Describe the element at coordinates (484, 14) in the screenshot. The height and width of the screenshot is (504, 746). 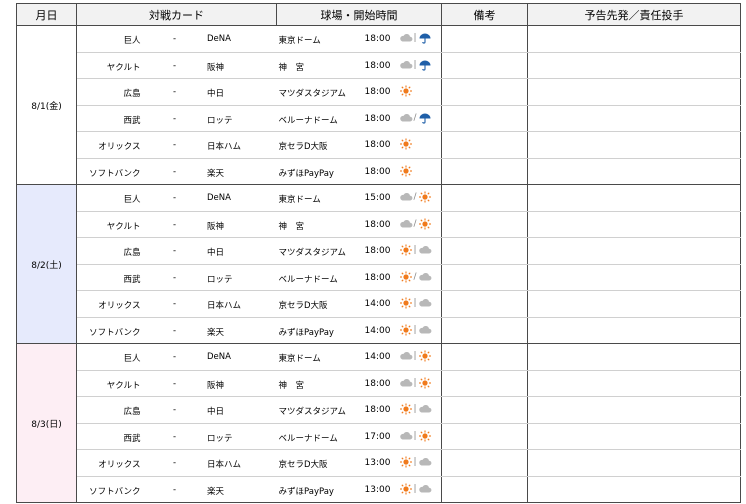
I see `header-notes: 備考` at that location.